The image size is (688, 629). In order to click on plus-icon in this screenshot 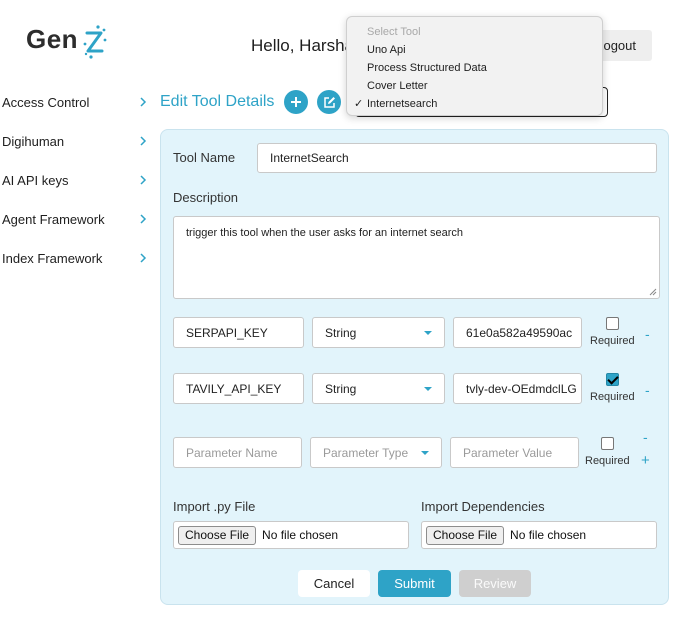, I will do `click(296, 102)`.